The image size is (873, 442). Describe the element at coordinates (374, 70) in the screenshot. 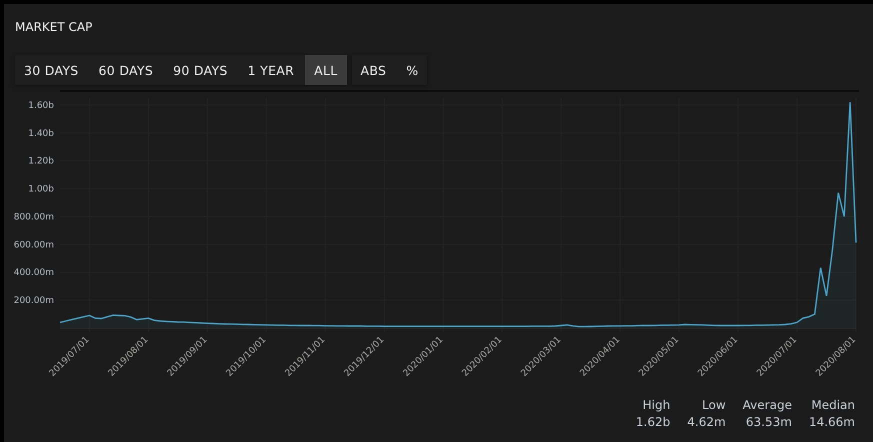

I see `mode-button: ABS` at that location.